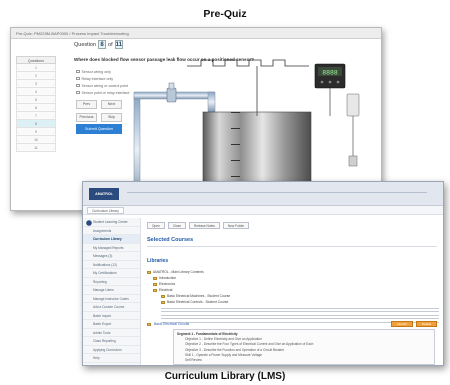 This screenshot has height=385, width=450. What do you see at coordinates (225, 376) in the screenshot?
I see `caption-curriculum-library: Curriculum Library (LMS)` at bounding box center [225, 376].